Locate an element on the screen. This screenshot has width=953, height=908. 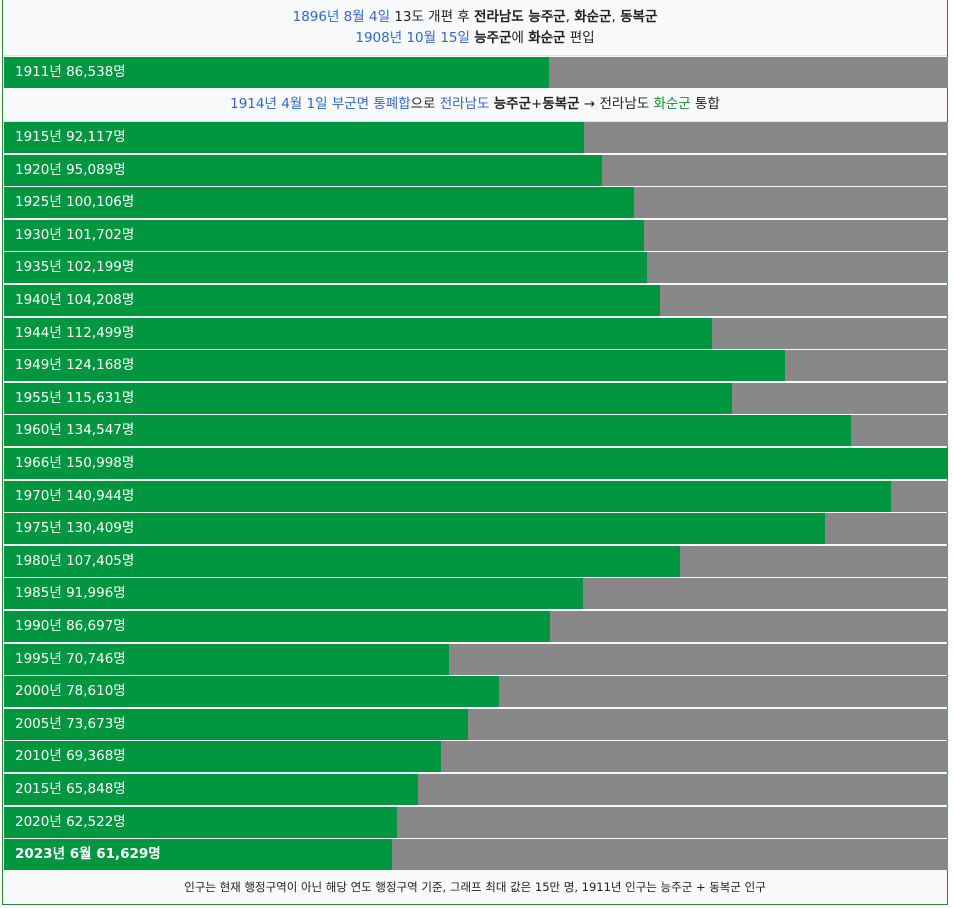
bar-label-2020: 2020년 62,522명 is located at coordinates (70, 821).